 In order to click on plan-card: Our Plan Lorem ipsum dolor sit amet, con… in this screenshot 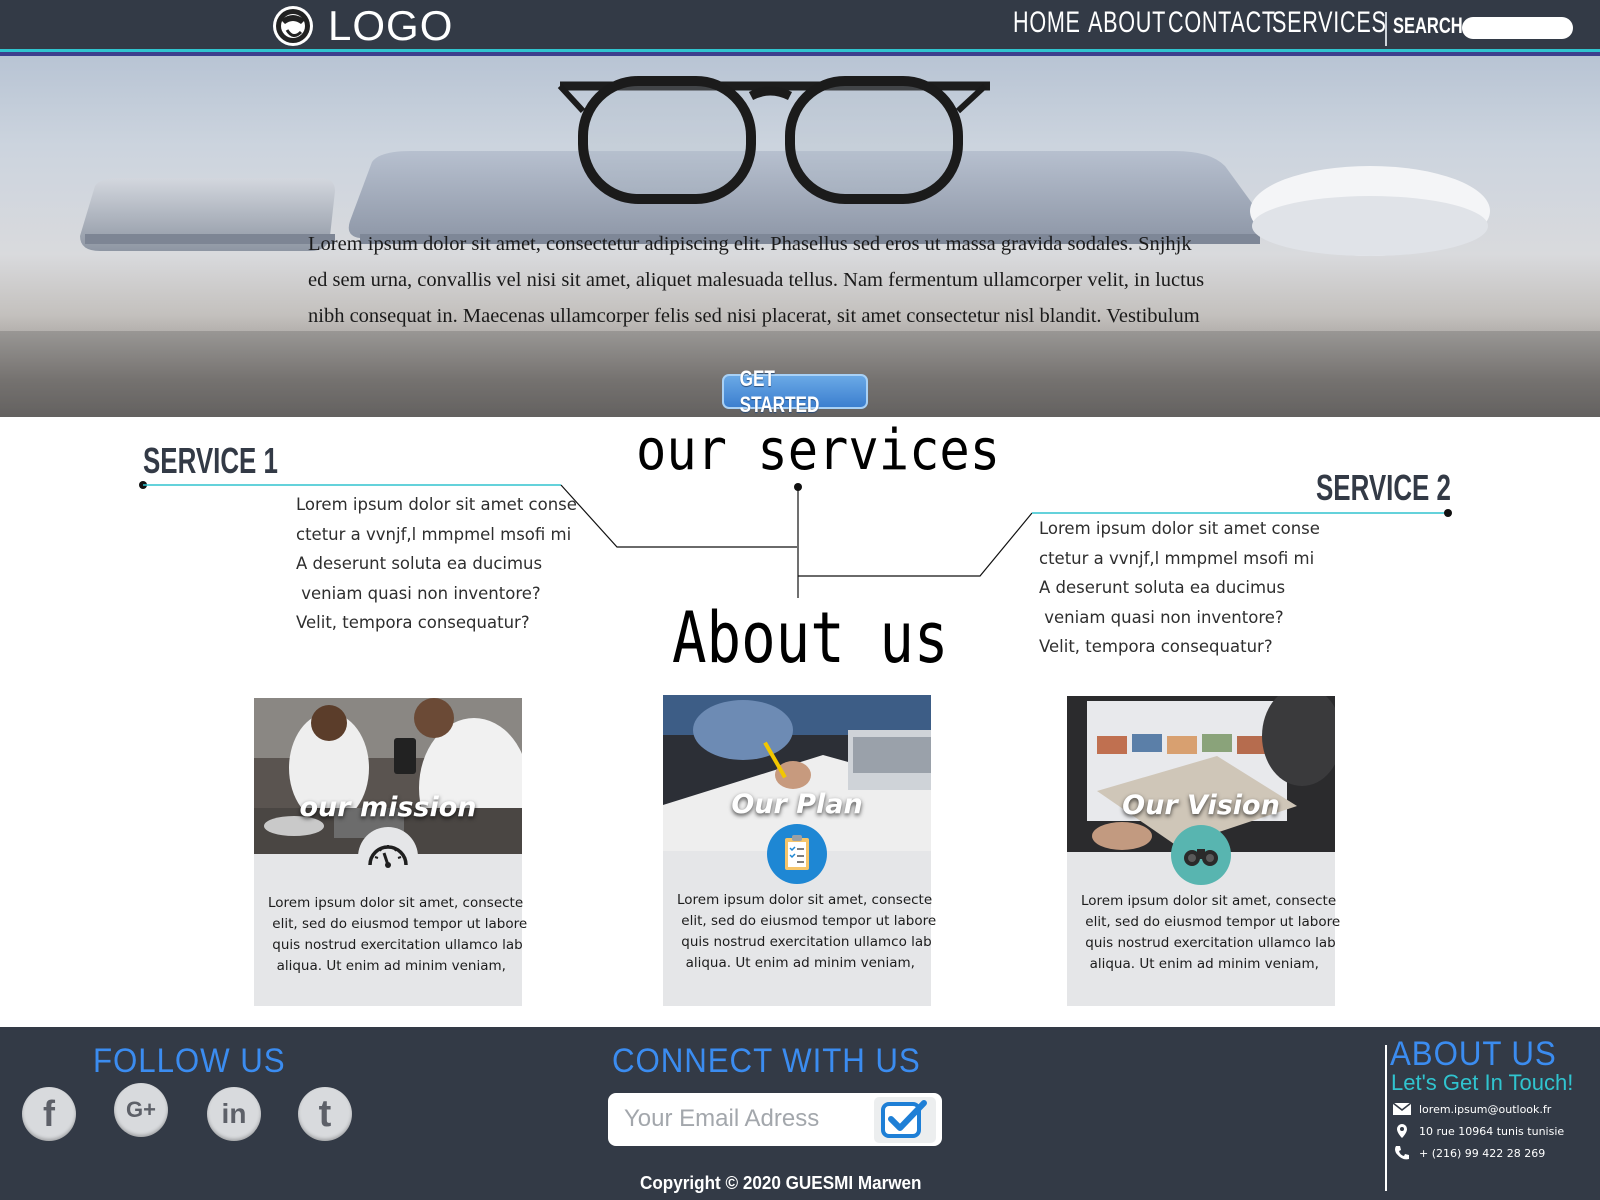, I will do `click(800, 850)`.